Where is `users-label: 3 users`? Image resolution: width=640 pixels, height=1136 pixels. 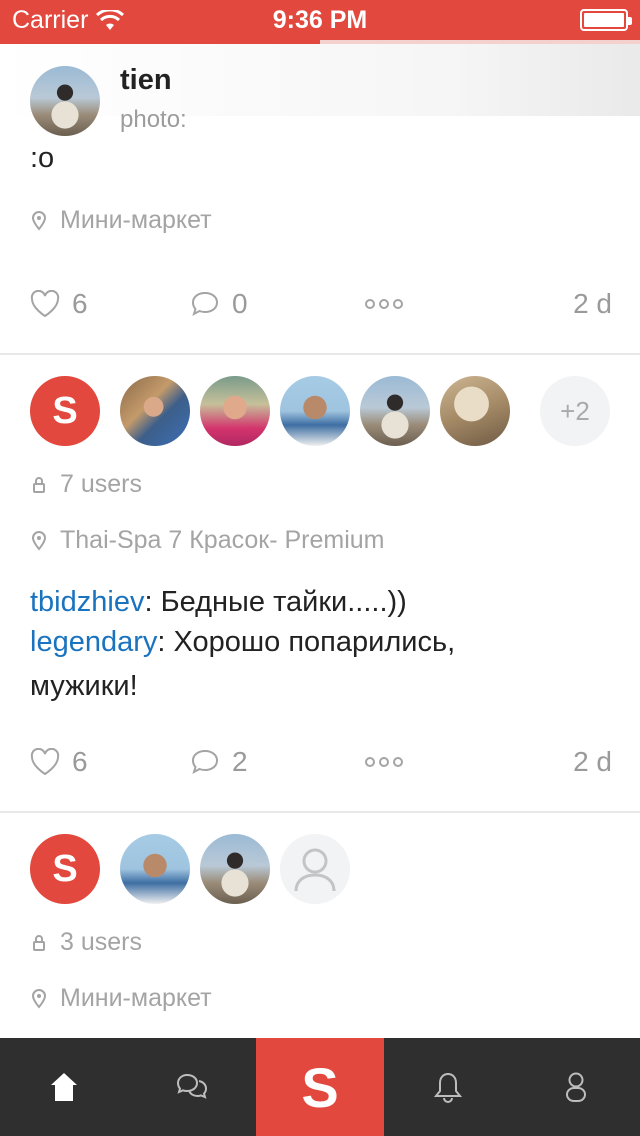
users-label: 3 users is located at coordinates (101, 942).